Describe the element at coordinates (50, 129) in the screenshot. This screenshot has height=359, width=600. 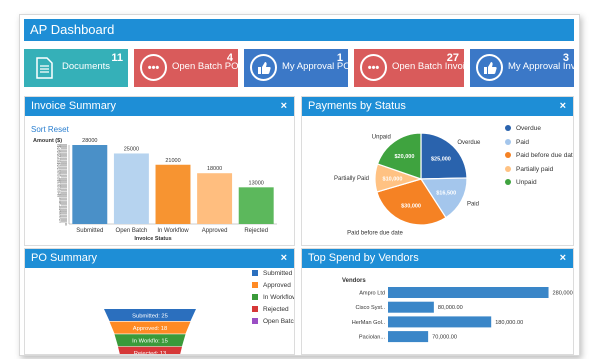
I see `sort-reset-link: Sort Reset` at that location.